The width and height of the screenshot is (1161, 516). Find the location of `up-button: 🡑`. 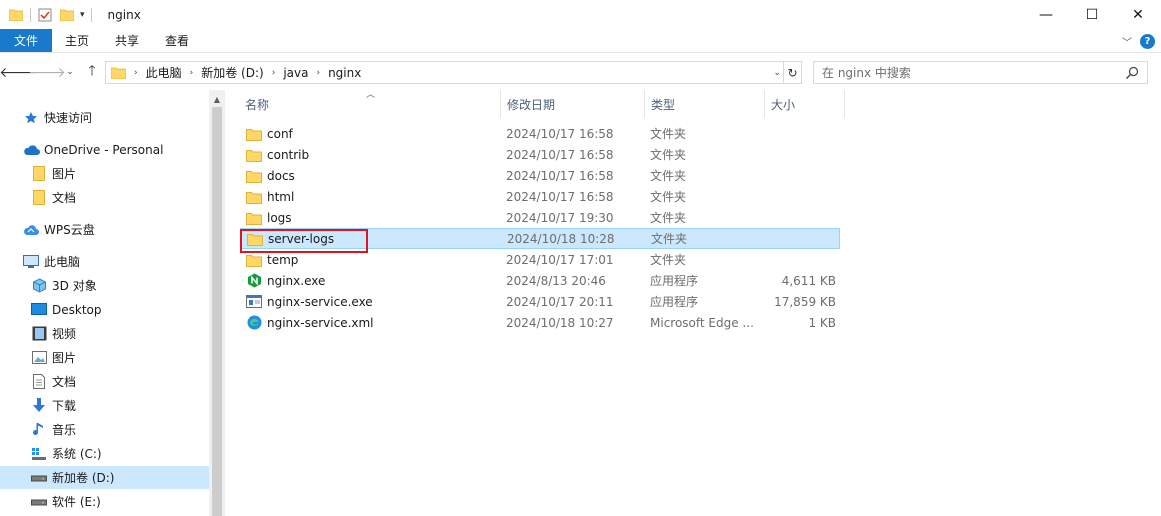

up-button: 🡑 is located at coordinates (92, 72).